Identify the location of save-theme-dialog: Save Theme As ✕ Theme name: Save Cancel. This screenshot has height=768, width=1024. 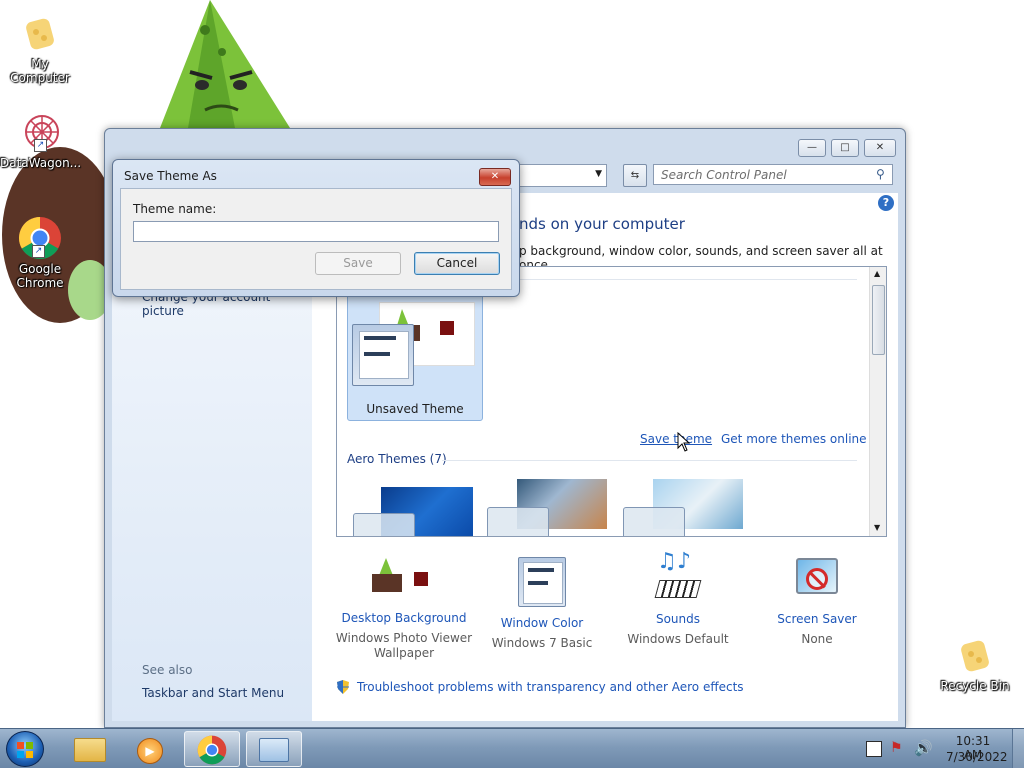
(316, 228).